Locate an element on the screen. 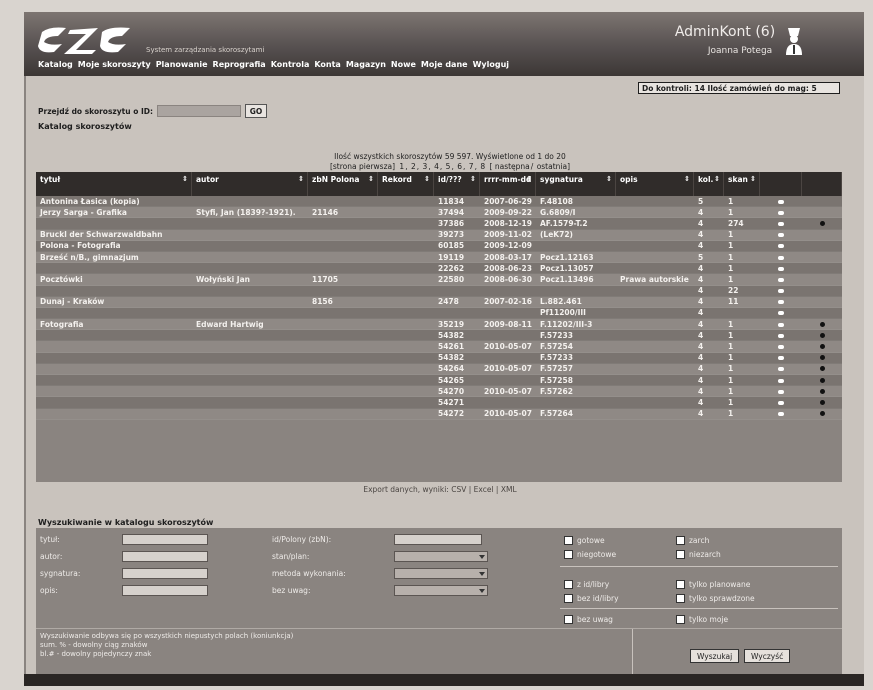 The width and height of the screenshot is (873, 690). pager-page-link: 4 is located at coordinates (436, 166).